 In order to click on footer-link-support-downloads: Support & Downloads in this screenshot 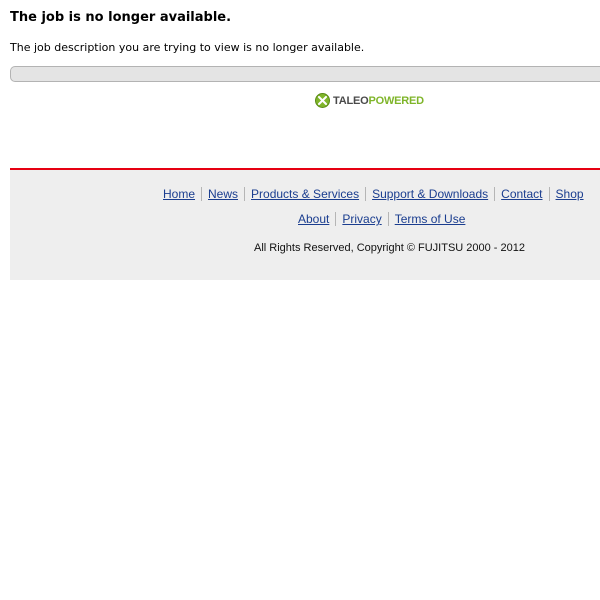, I will do `click(430, 194)`.